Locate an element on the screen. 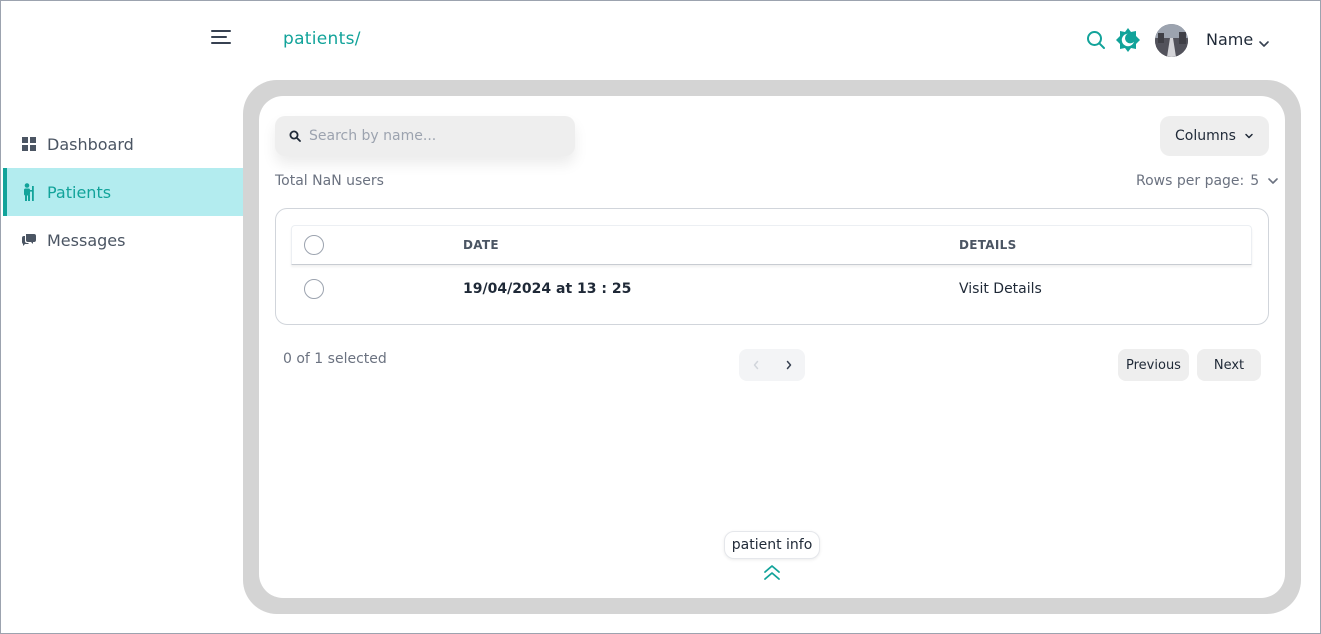 The height and width of the screenshot is (634, 1321). sidebar-item-label: Messages is located at coordinates (86, 240).